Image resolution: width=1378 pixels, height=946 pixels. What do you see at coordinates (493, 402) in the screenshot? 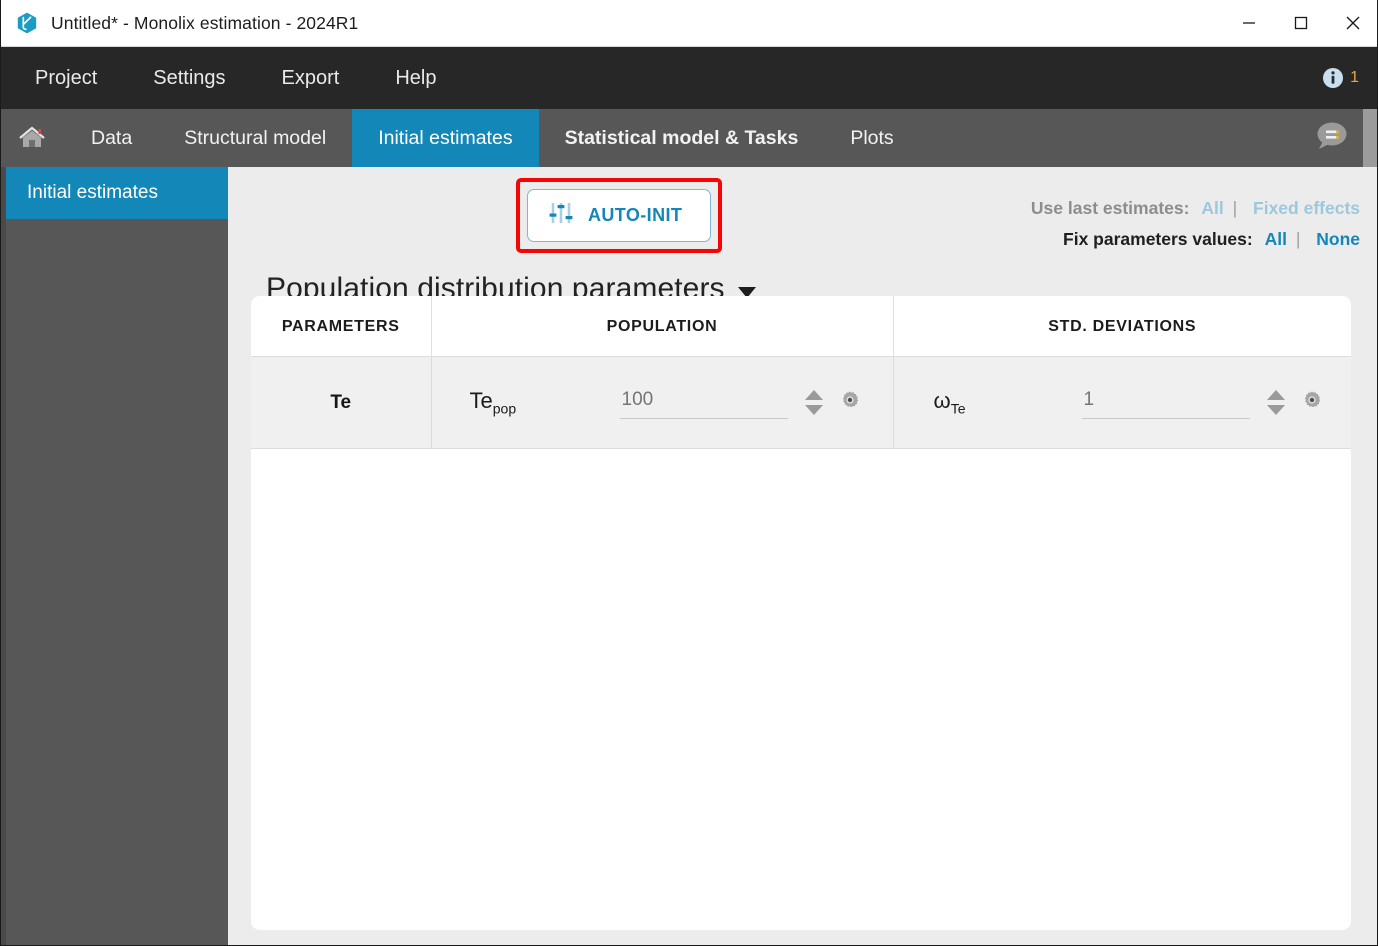
I see `population-symbol: Tepop` at bounding box center [493, 402].